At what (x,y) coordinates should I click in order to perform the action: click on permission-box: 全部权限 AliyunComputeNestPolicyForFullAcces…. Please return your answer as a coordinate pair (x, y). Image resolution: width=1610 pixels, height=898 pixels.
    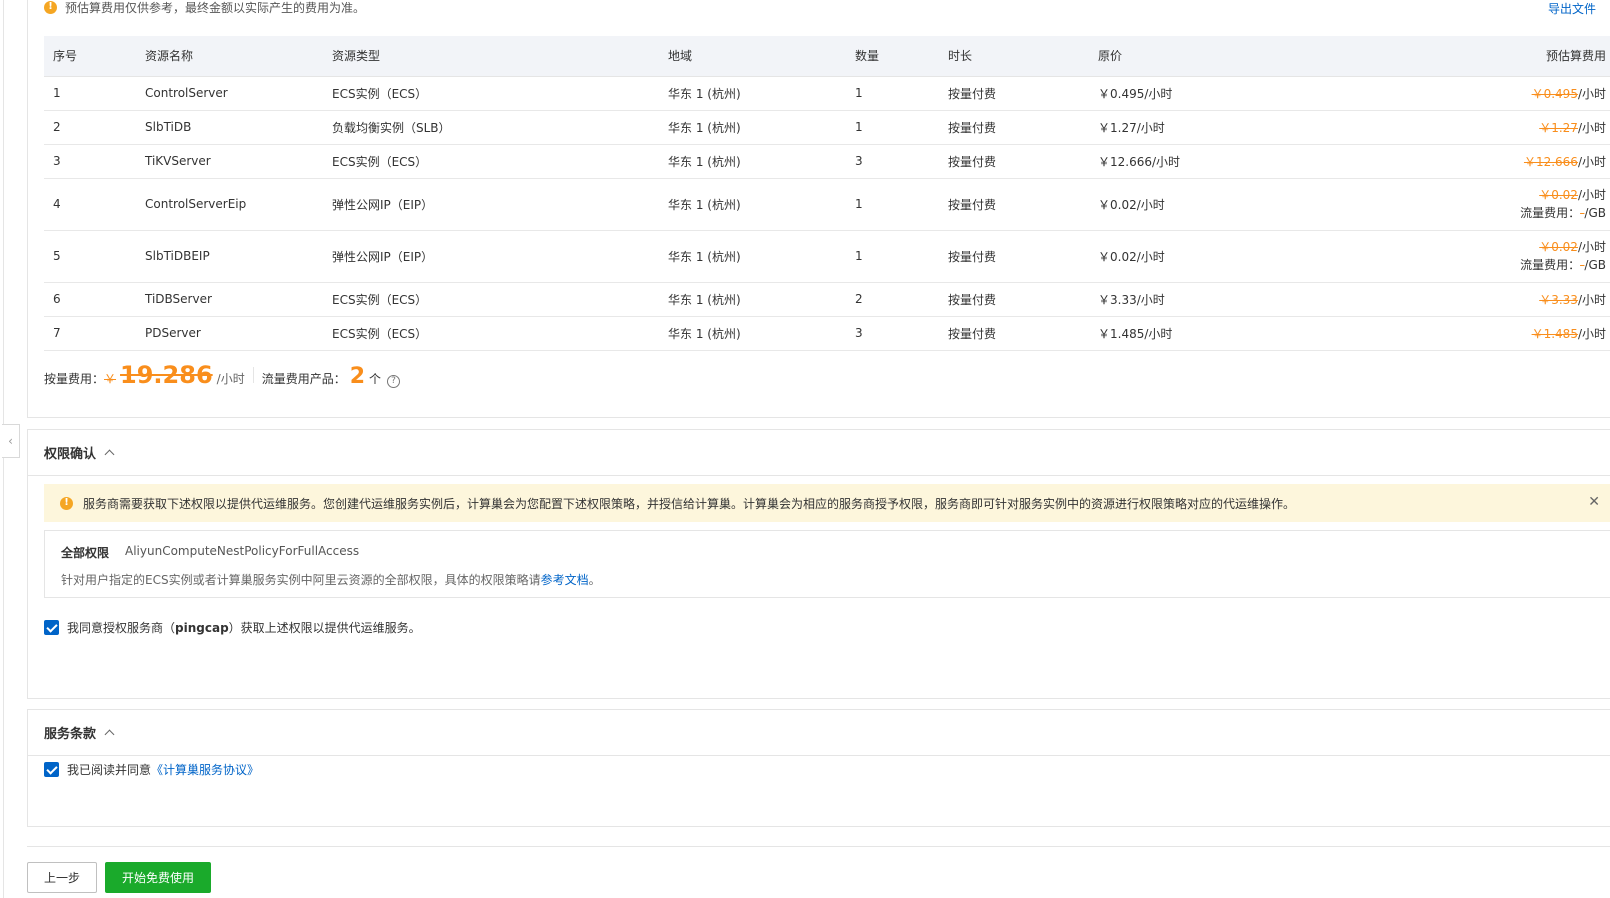
    Looking at the image, I should click on (827, 564).